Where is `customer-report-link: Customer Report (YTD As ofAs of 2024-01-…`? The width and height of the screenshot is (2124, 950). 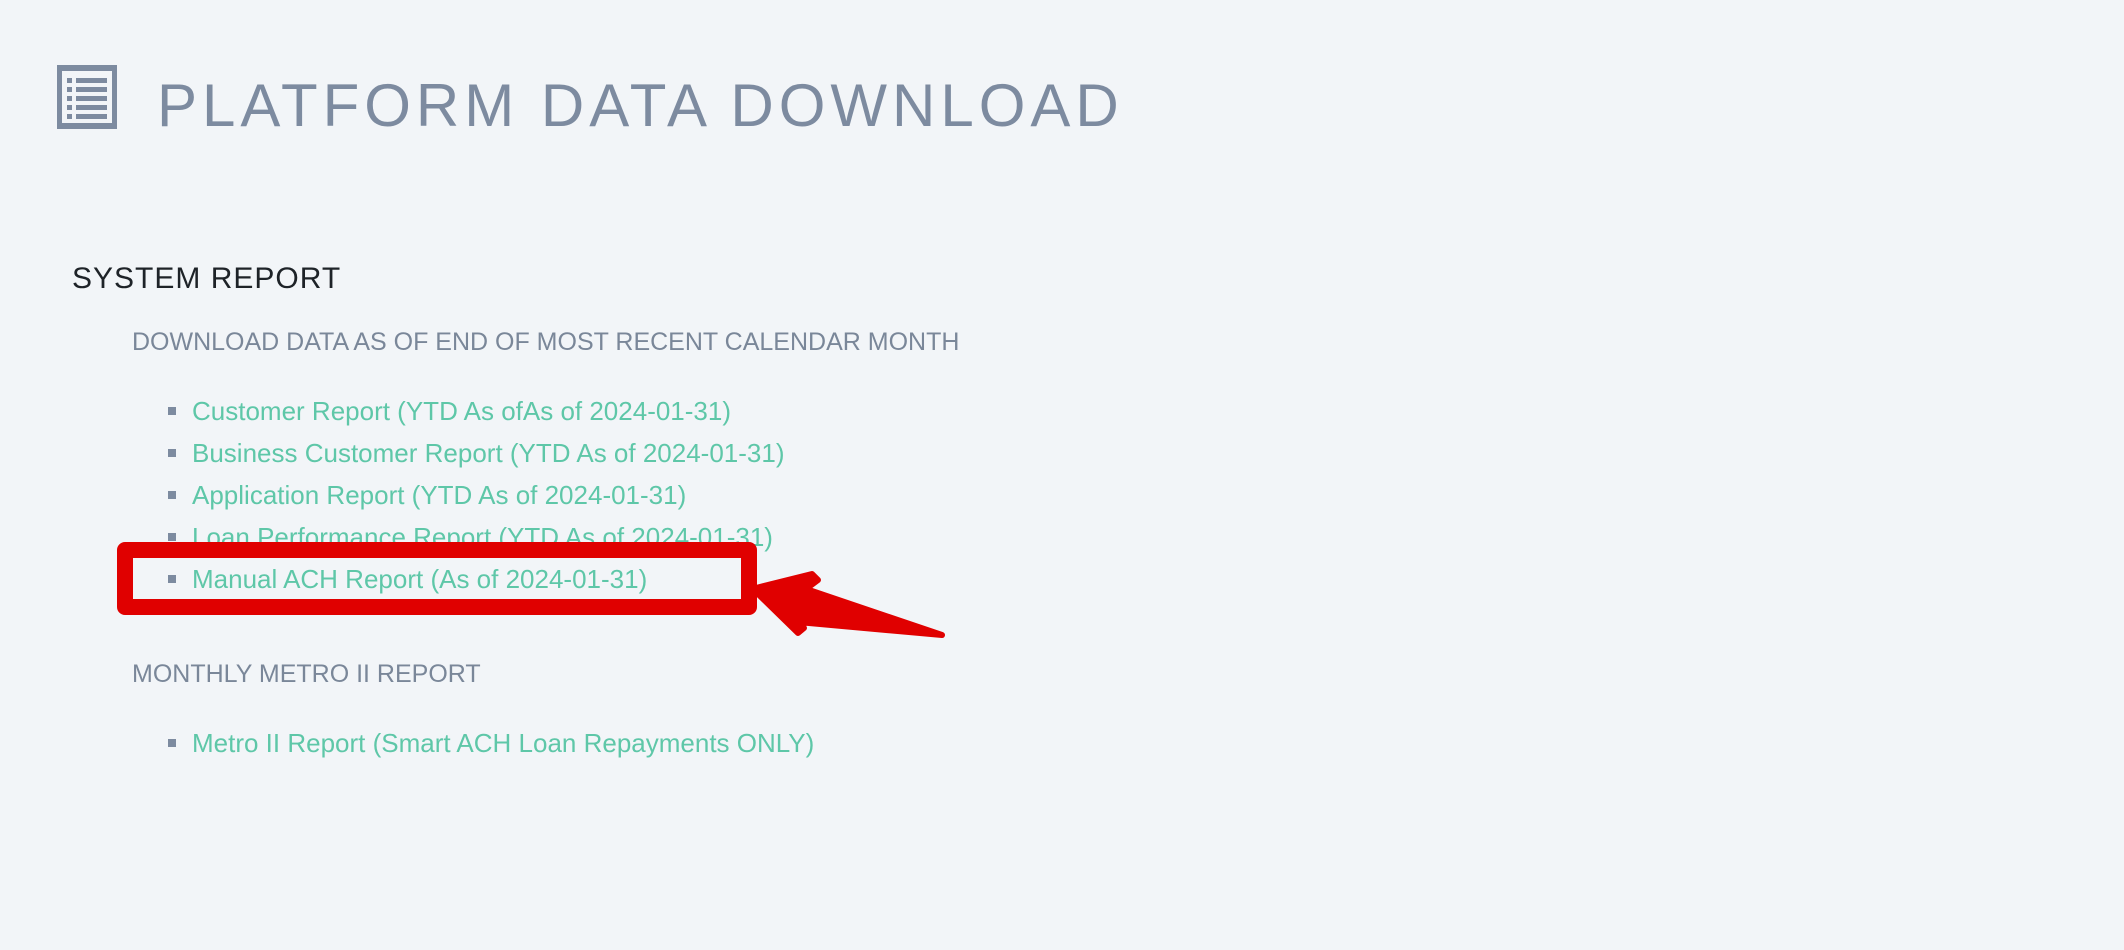 customer-report-link: Customer Report (YTD As ofAs of 2024-01-… is located at coordinates (461, 411).